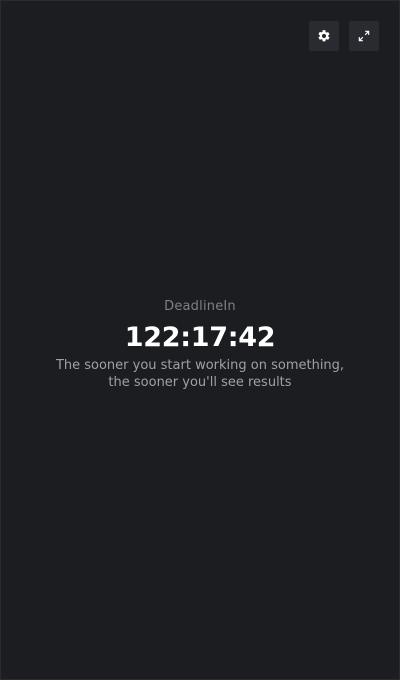  What do you see at coordinates (344, 36) in the screenshot?
I see `top-actions` at bounding box center [344, 36].